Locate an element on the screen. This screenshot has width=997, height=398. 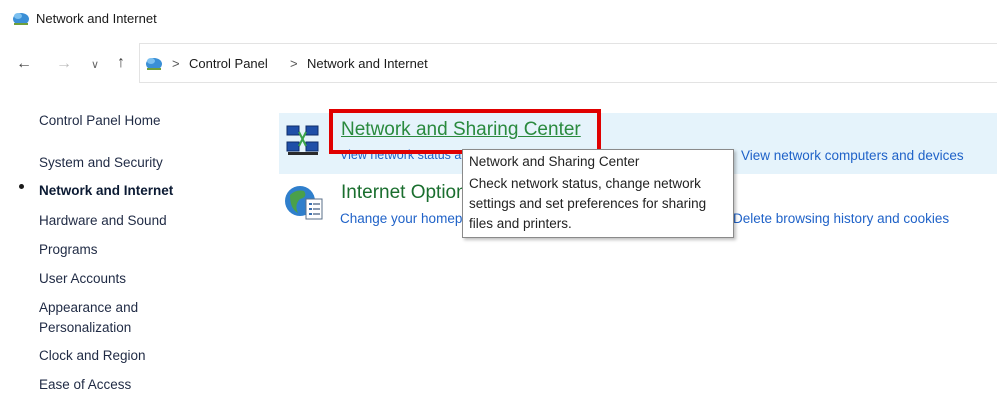
tooltip-title: Network and Sharing Center is located at coordinates (554, 161).